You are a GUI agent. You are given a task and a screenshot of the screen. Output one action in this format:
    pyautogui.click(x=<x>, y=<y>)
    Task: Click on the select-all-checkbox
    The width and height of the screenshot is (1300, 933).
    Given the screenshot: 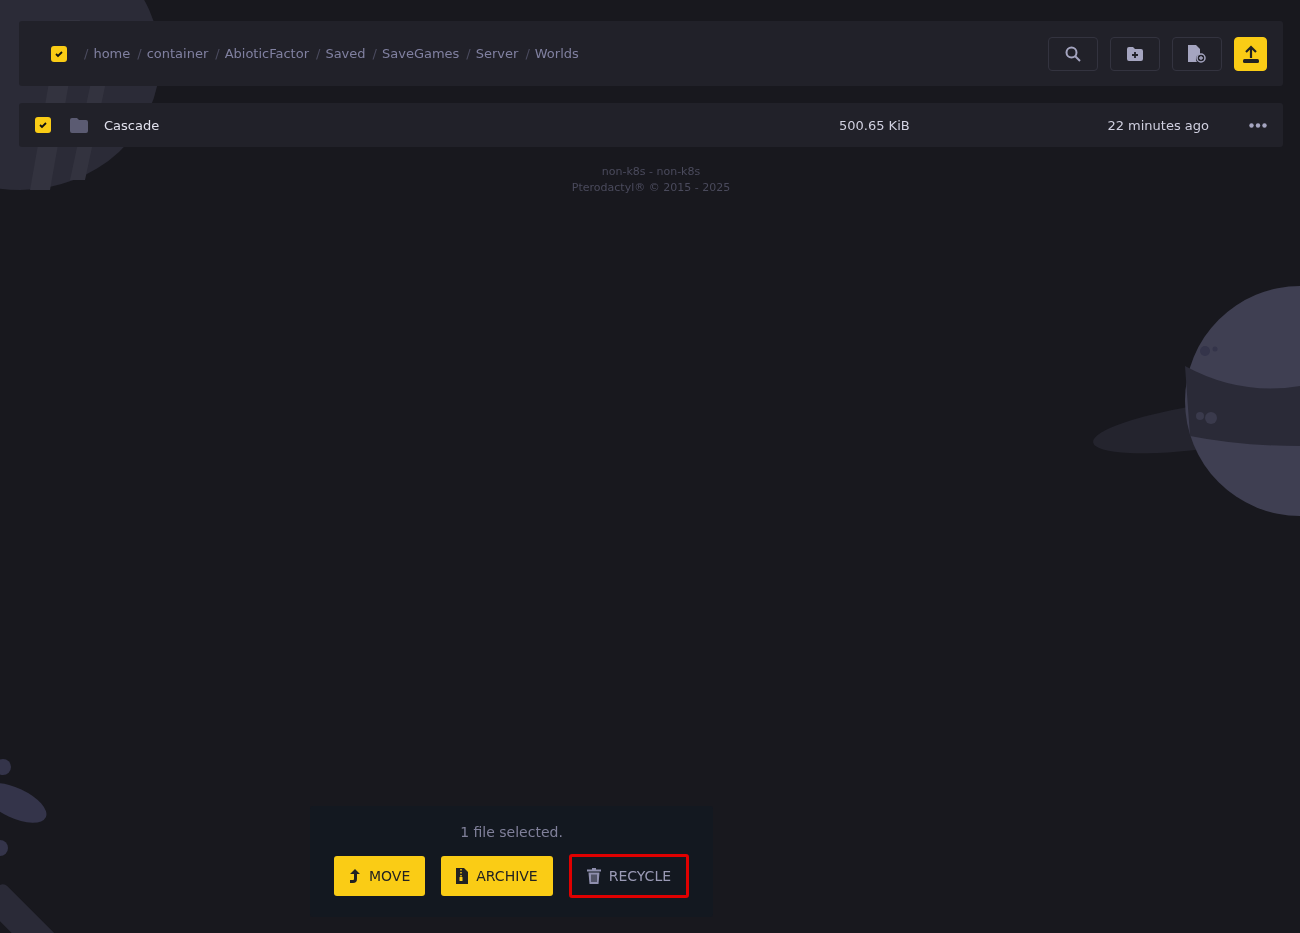 What is the action you would take?
    pyautogui.click(x=59, y=53)
    